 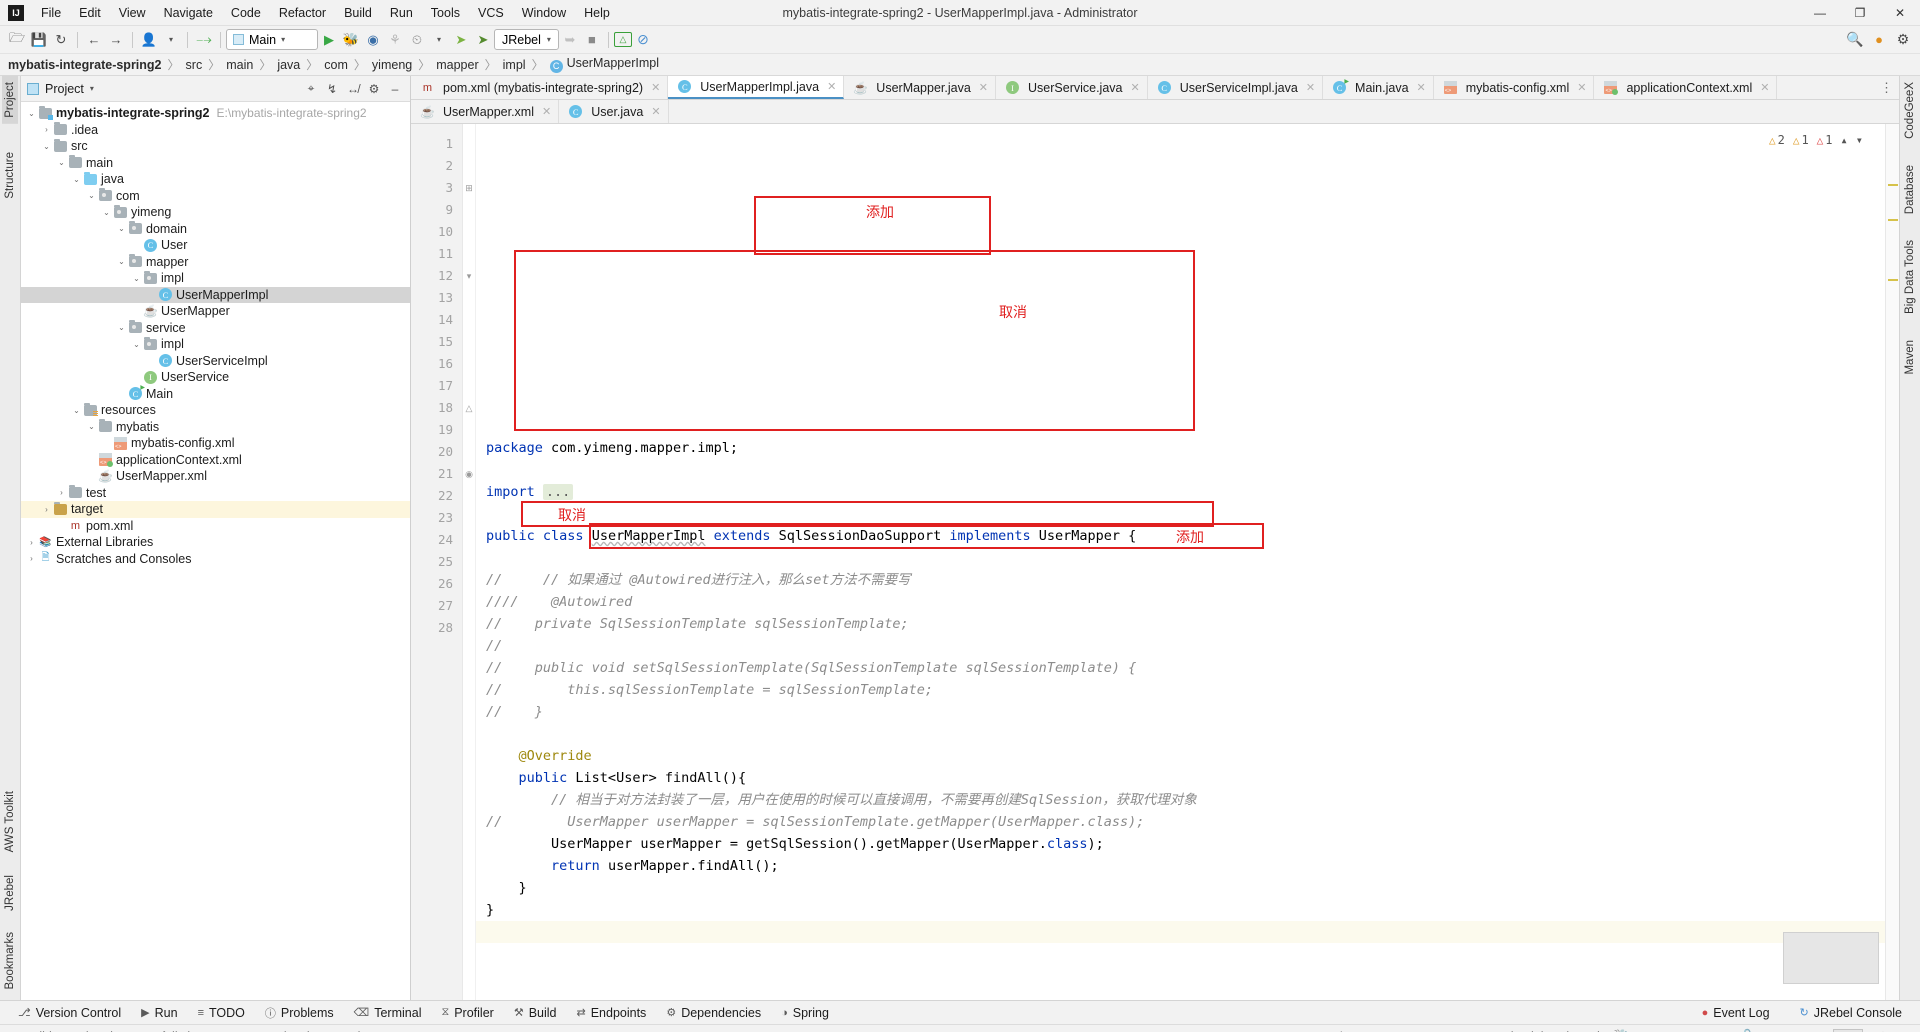 What do you see at coordinates (215, 196) in the screenshot?
I see `tree-node-com: ⌄ com` at bounding box center [215, 196].